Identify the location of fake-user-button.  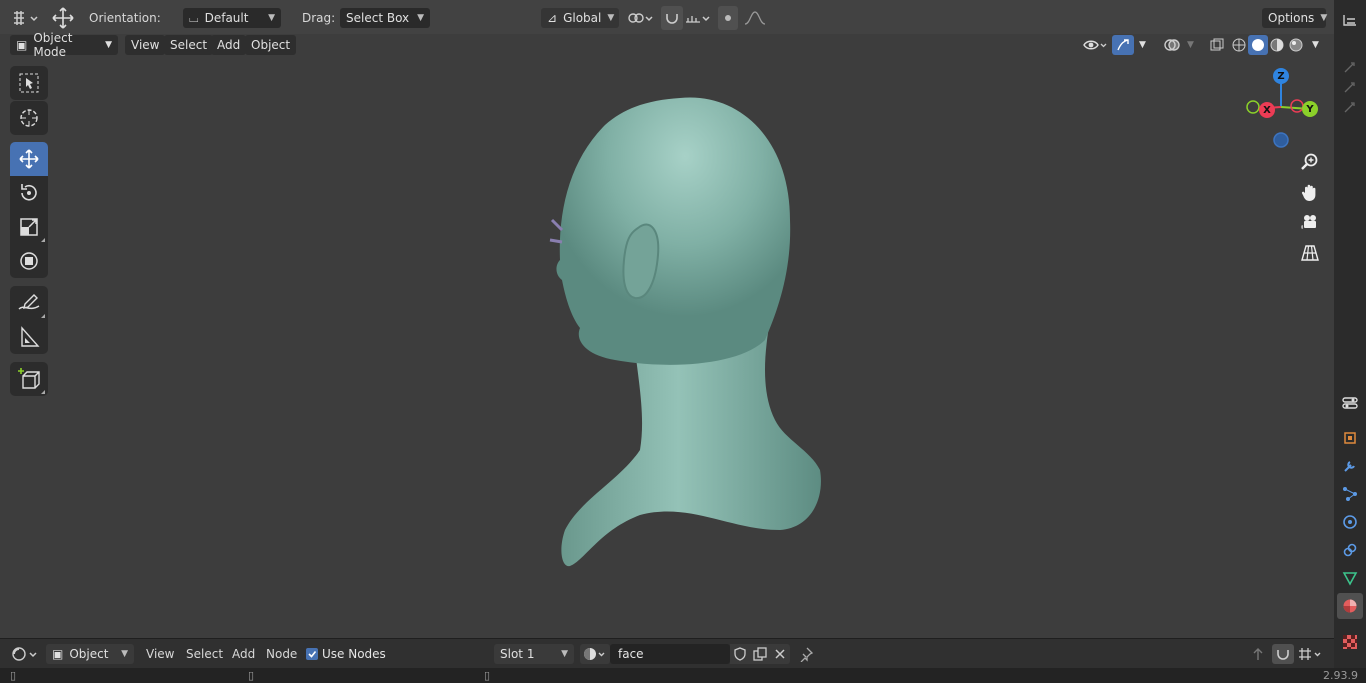
(740, 654).